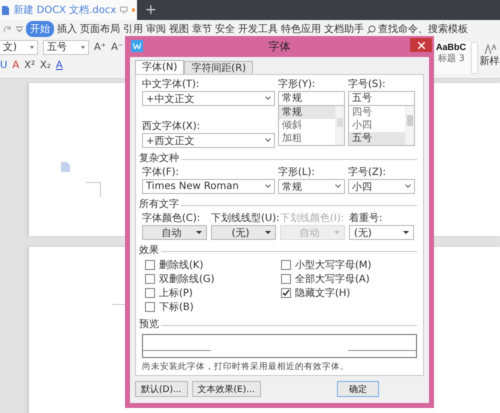 The width and height of the screenshot is (500, 413). What do you see at coordinates (93, 189) in the screenshot?
I see `margin-corner-mark` at bounding box center [93, 189].